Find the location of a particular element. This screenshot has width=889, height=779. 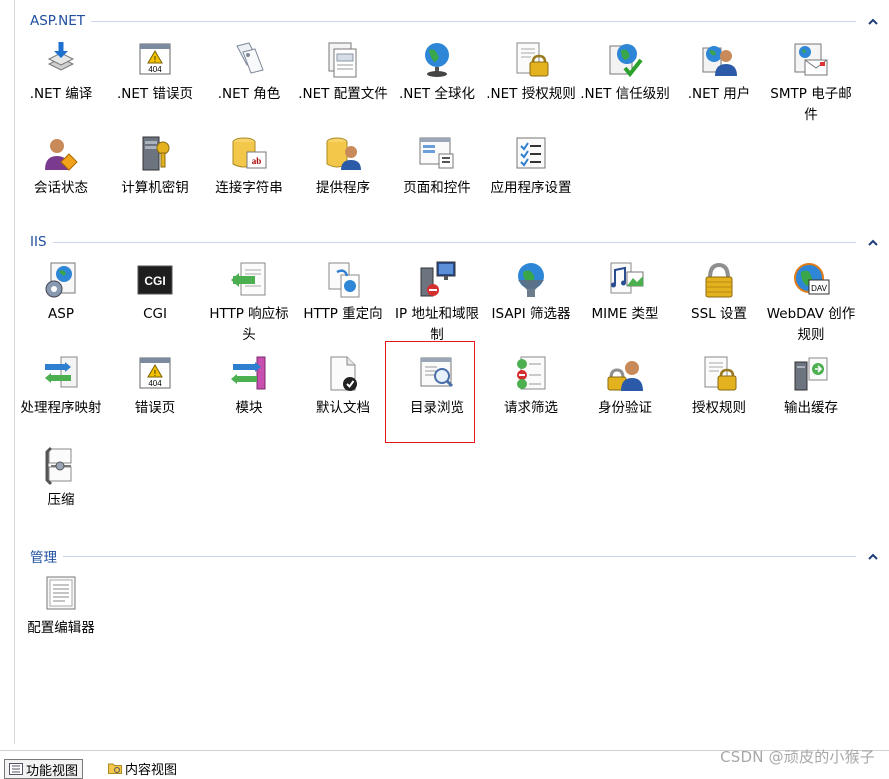

tab-content-view: 内容视图 is located at coordinates (142, 768).